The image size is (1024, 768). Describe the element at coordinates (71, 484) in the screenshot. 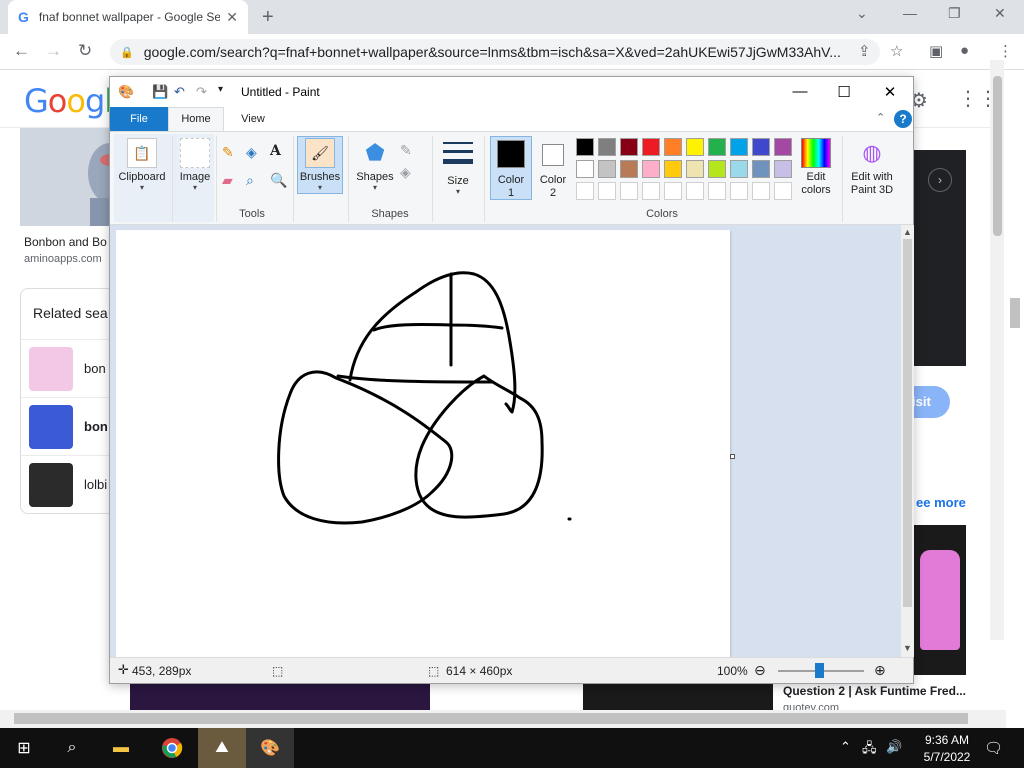

I see `related-search-item: lolbi` at that location.